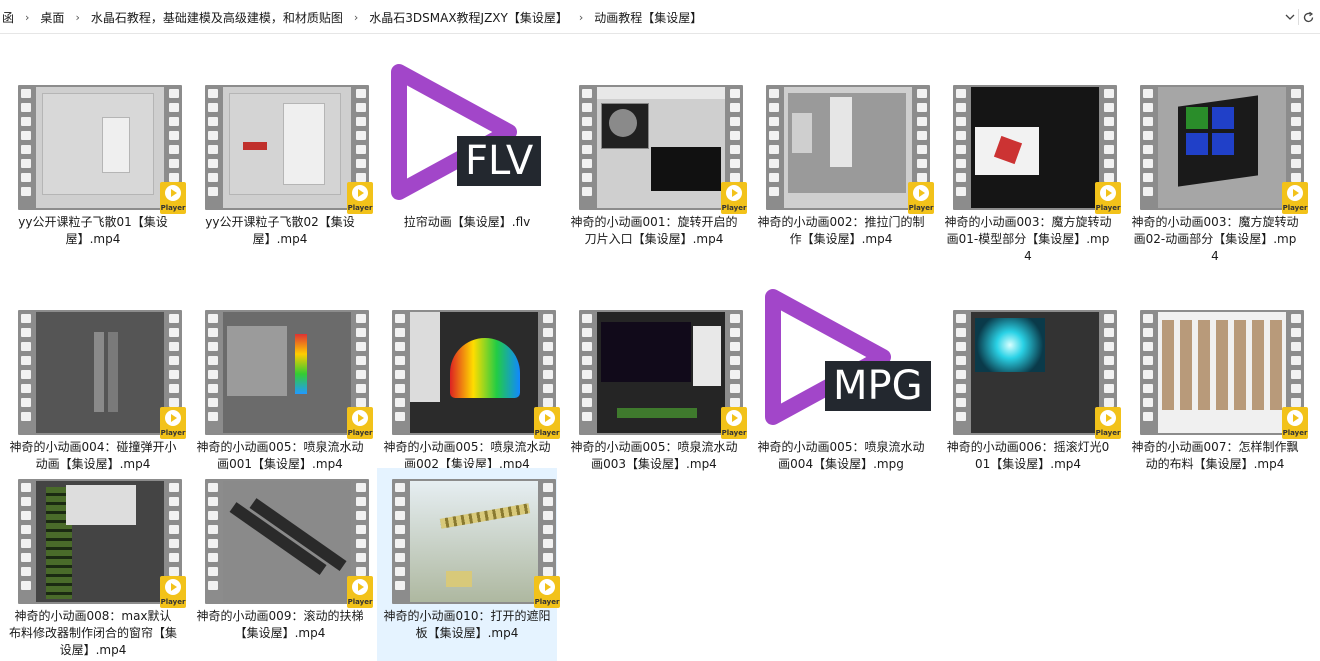  I want to click on file-item: Player yy公开课粒子飞散01【集设屋】.mp4, so click(94, 162).